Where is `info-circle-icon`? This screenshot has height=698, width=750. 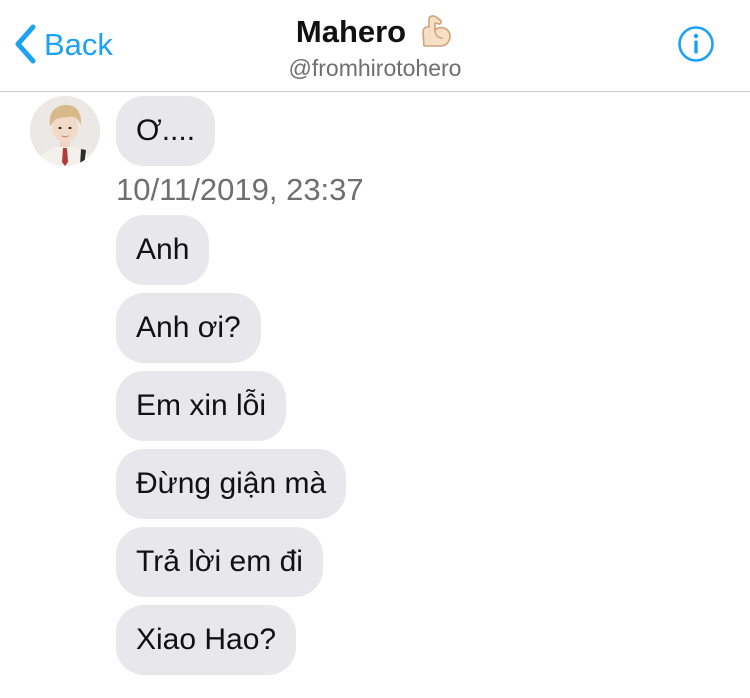
info-circle-icon is located at coordinates (696, 44).